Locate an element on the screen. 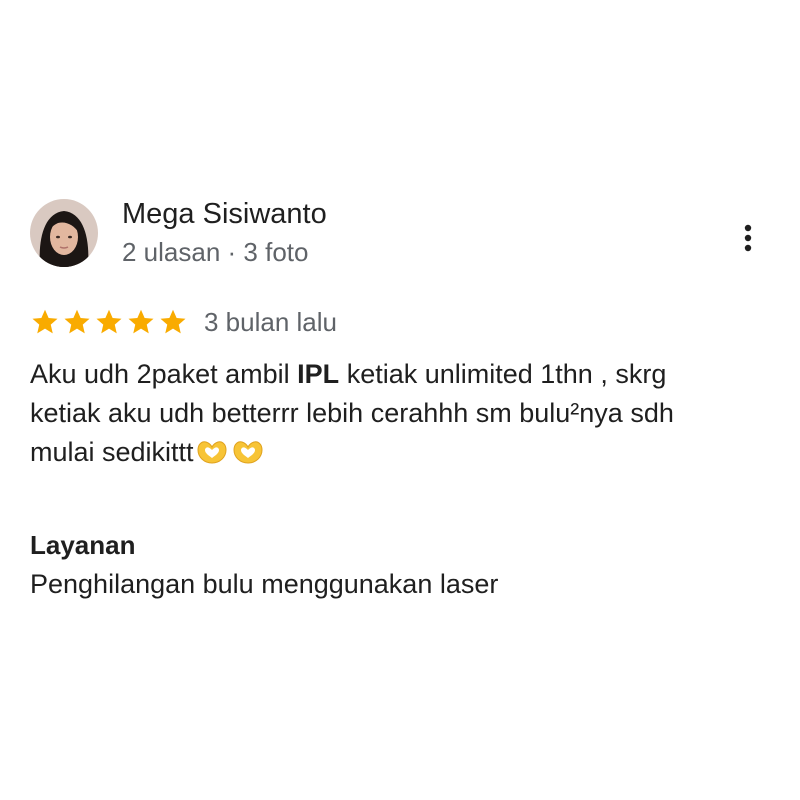 The width and height of the screenshot is (800, 800). review-date: 3 bulan lalu is located at coordinates (270, 322).